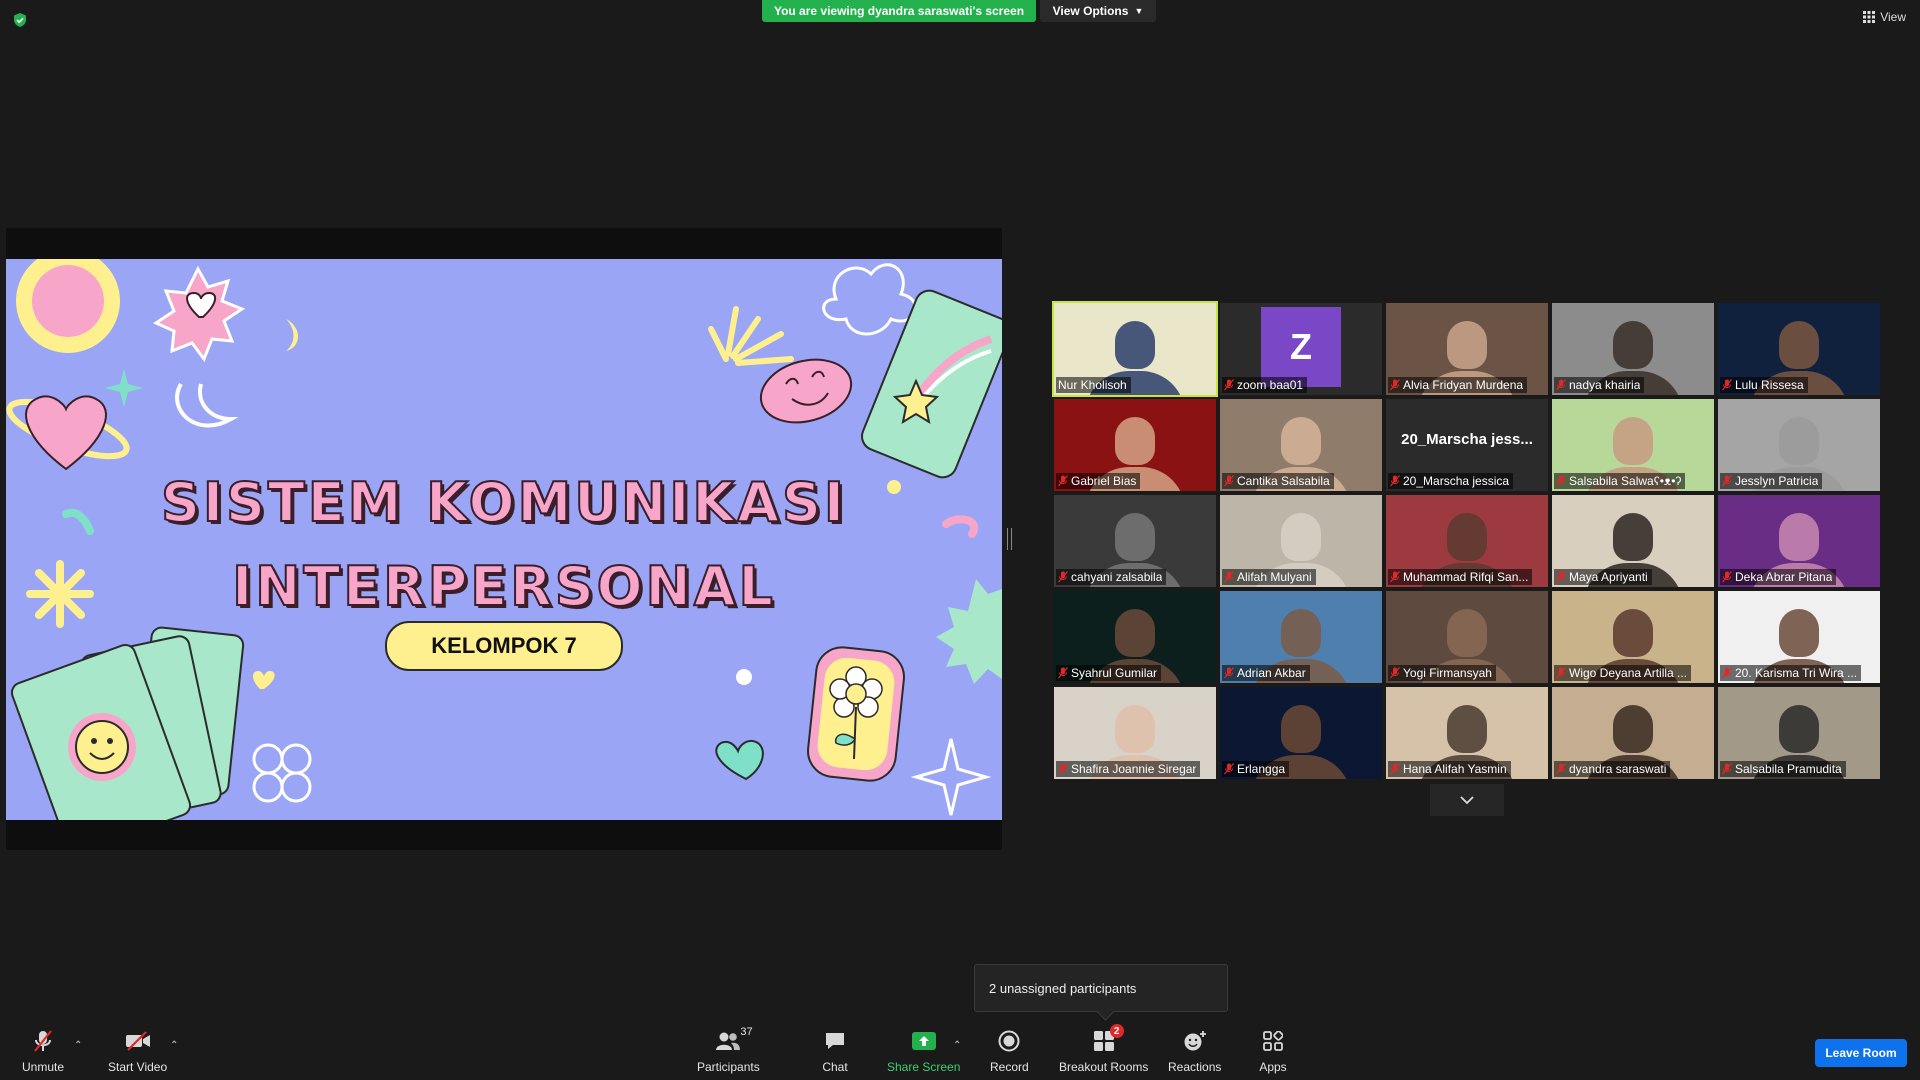  I want to click on participant-name: Erlangga, so click(1261, 769).